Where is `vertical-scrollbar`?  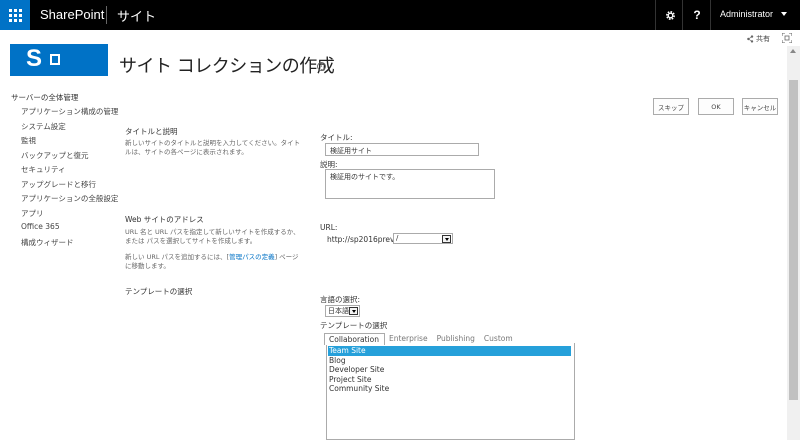 vertical-scrollbar is located at coordinates (793, 243).